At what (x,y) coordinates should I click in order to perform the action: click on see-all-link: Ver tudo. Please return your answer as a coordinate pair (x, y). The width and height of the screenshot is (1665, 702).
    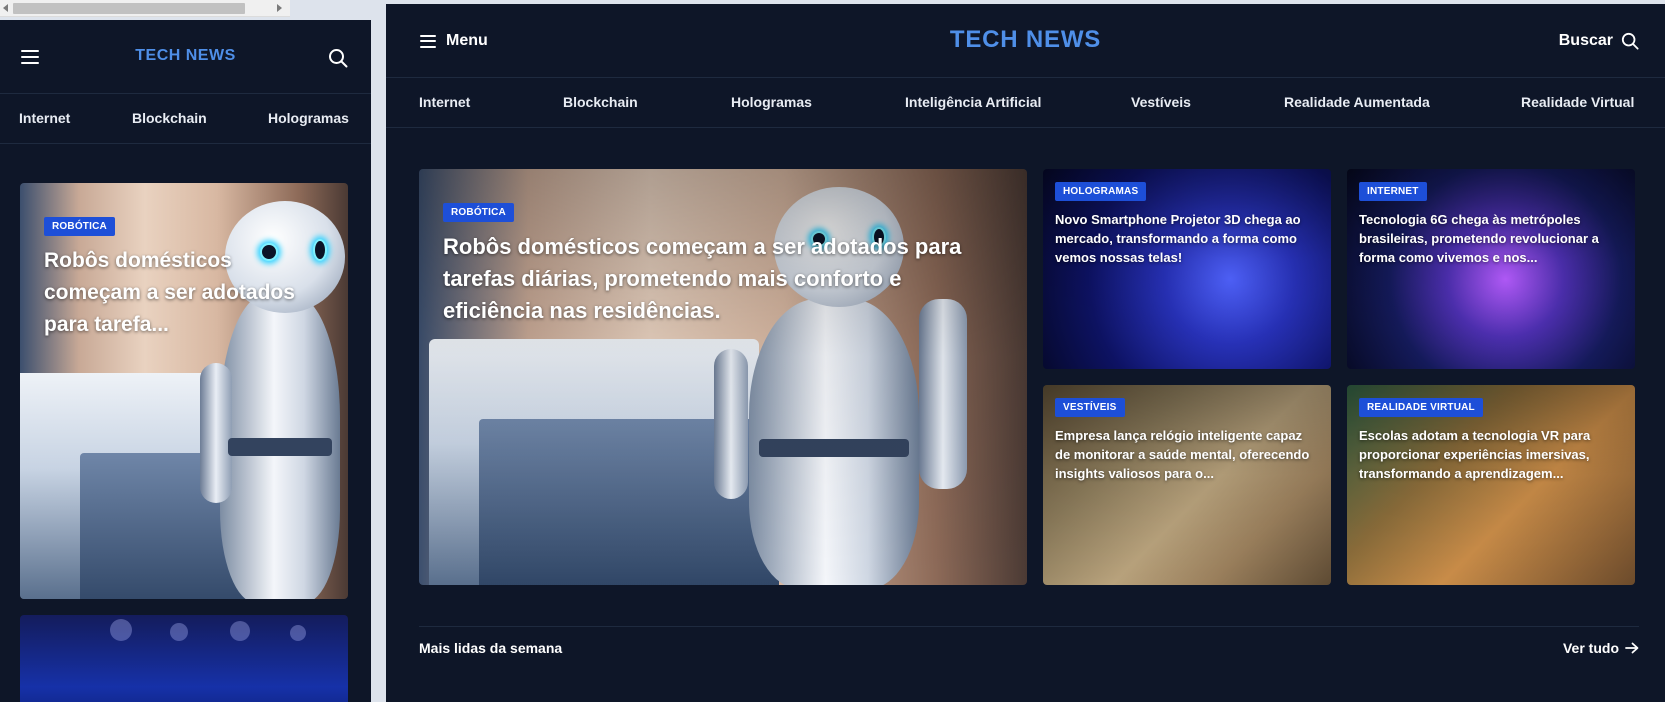
    Looking at the image, I should click on (1601, 648).